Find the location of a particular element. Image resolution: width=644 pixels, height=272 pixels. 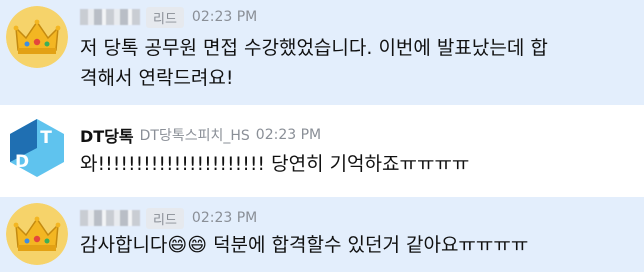

sender-name: DT당톡 is located at coordinates (107, 135).